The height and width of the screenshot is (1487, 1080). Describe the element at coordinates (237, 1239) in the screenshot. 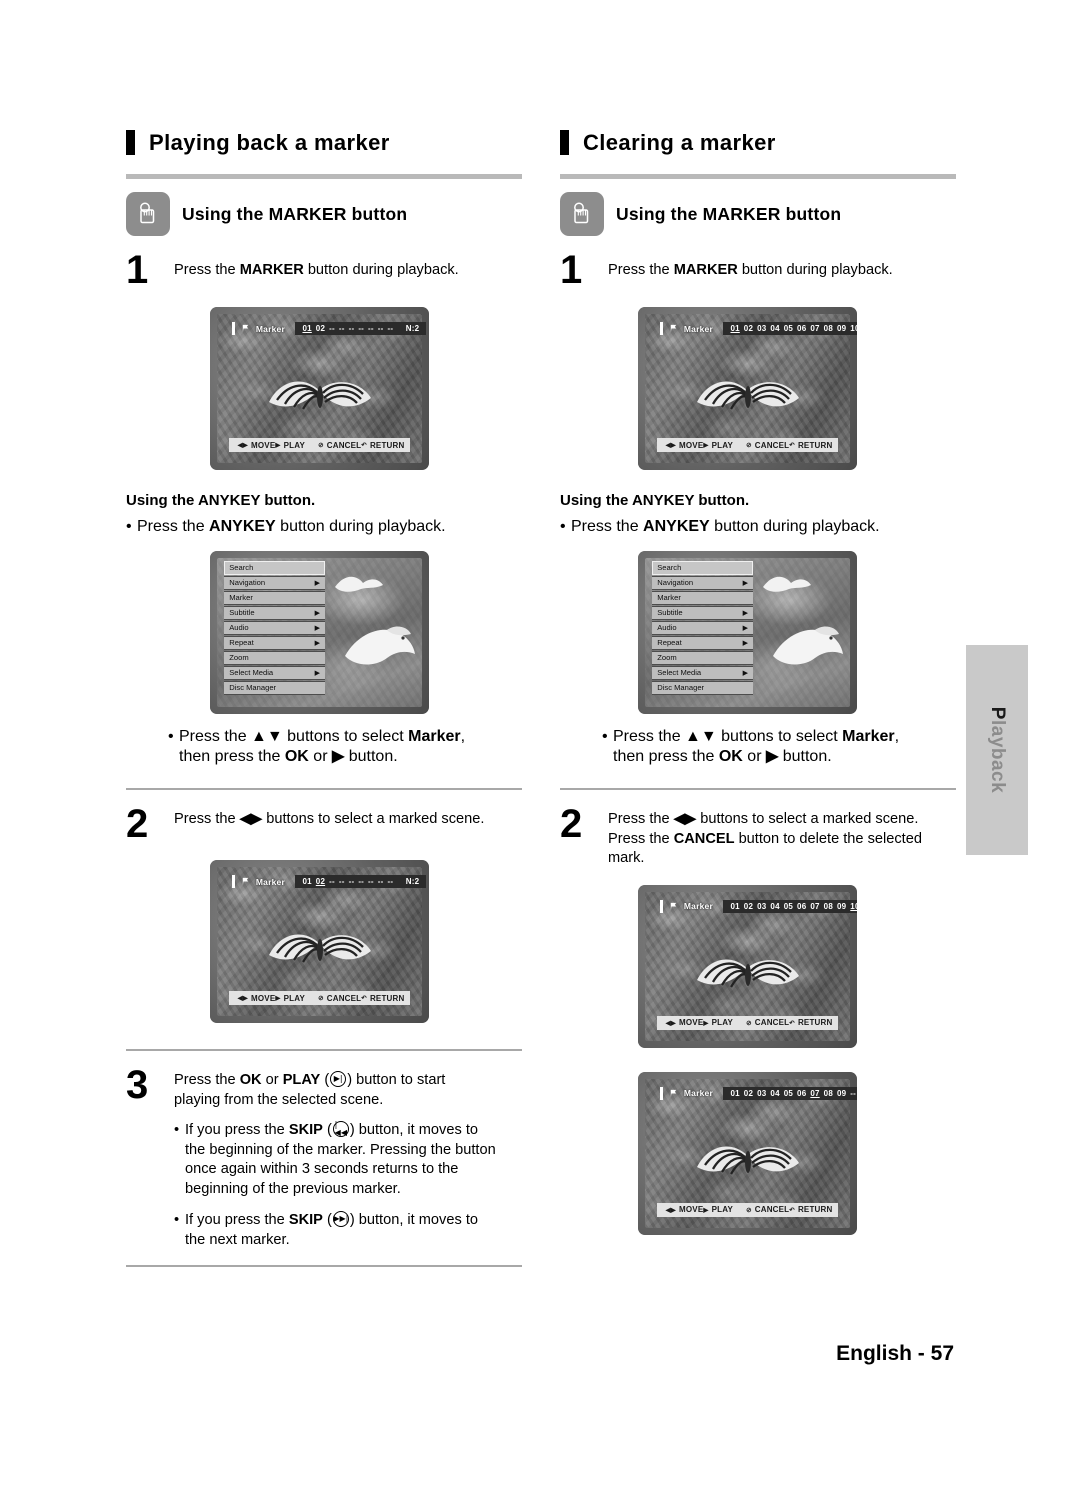

I see `b2e: the next marker.` at that location.